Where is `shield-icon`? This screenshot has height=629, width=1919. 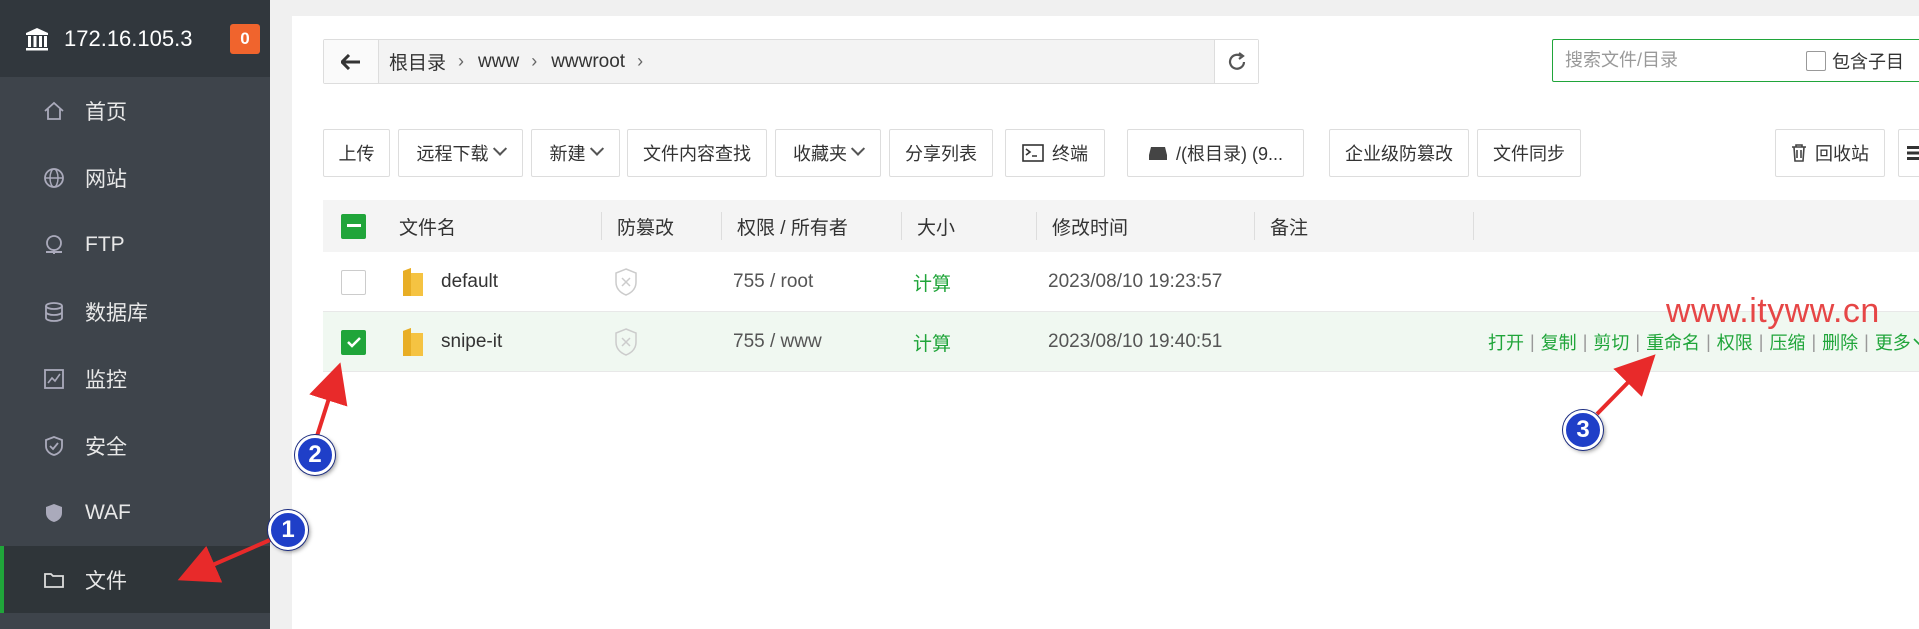 shield-icon is located at coordinates (54, 446).